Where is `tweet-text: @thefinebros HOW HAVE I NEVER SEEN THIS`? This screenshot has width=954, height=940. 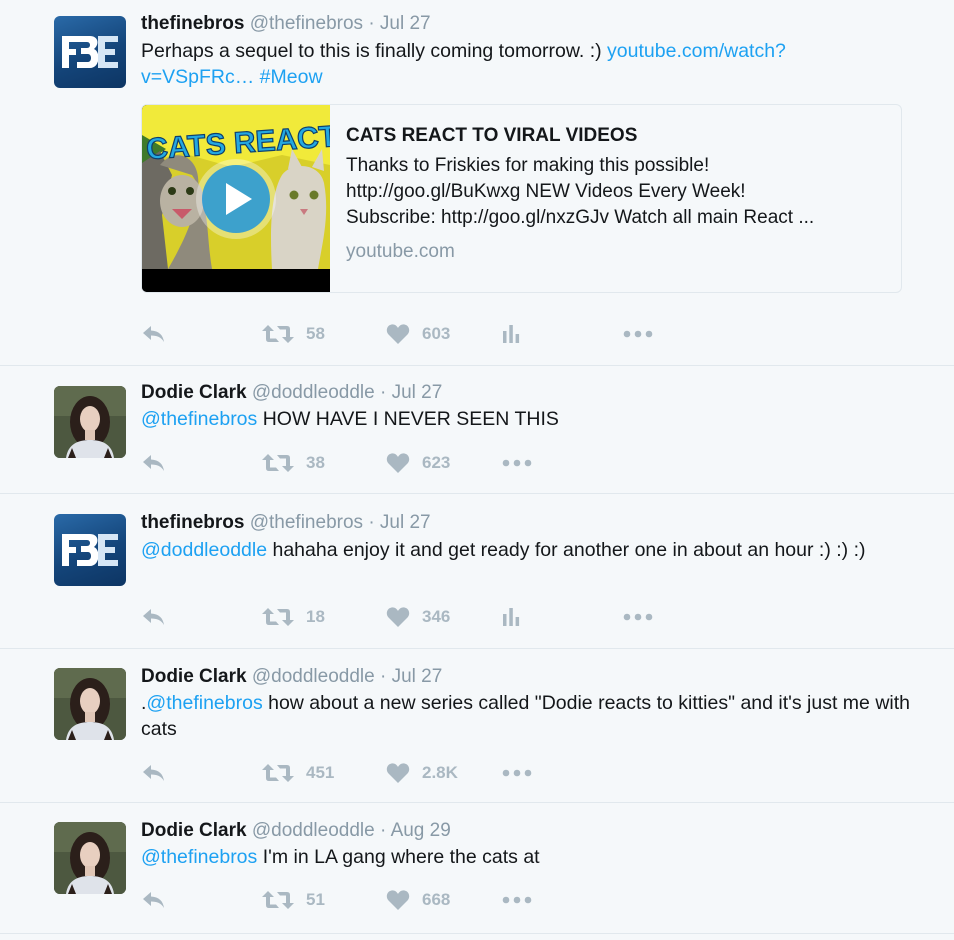 tweet-text: @thefinebros HOW HAVE I NEVER SEEN THIS is located at coordinates (526, 419).